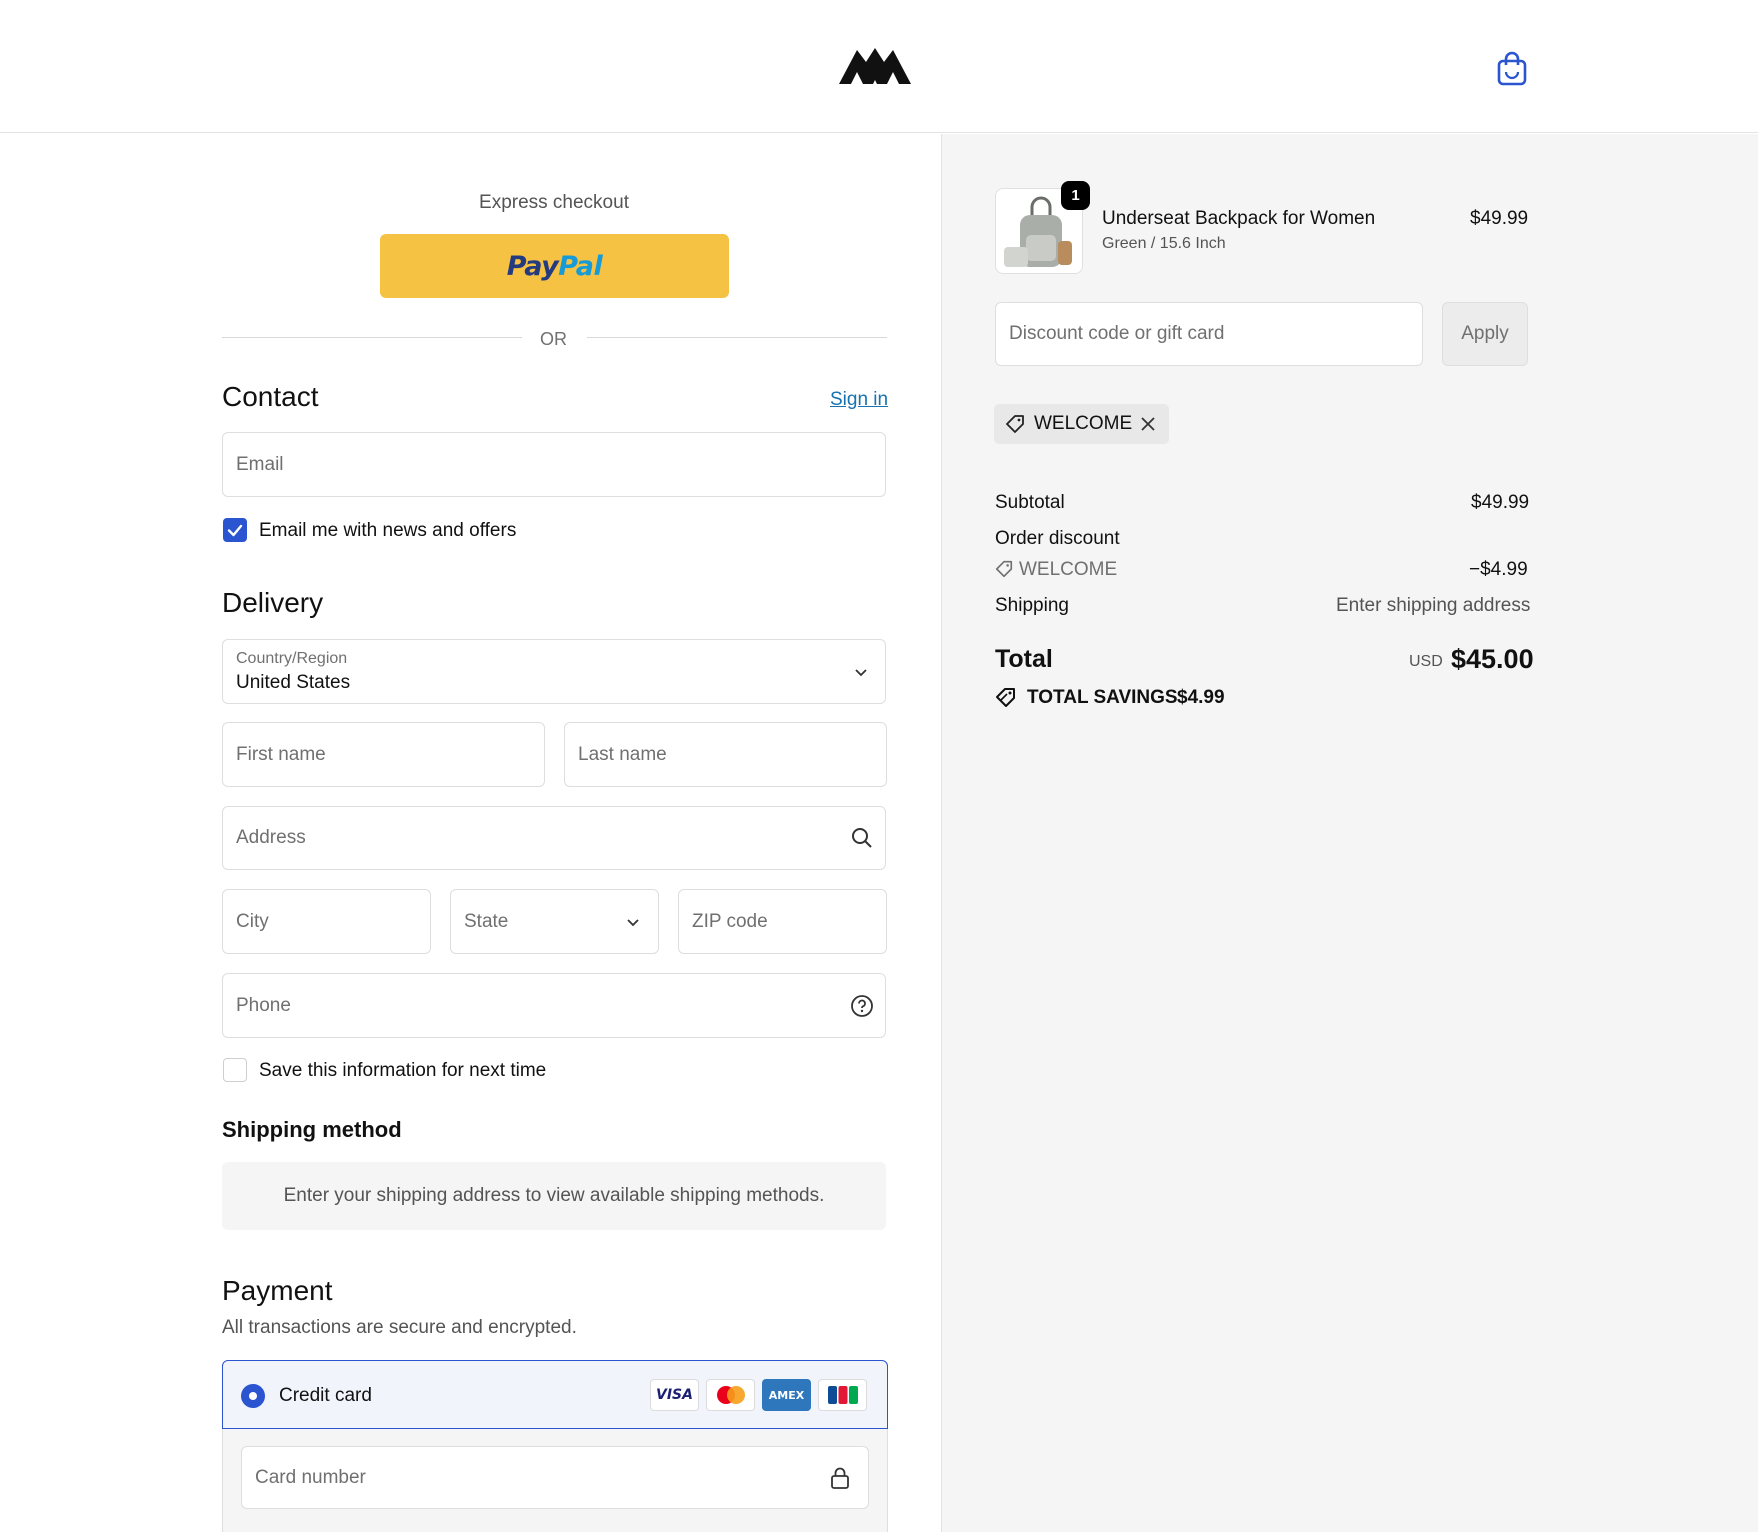 Image resolution: width=1758 pixels, height=1532 pixels. I want to click on card-number-placeholder: Card number, so click(310, 1477).